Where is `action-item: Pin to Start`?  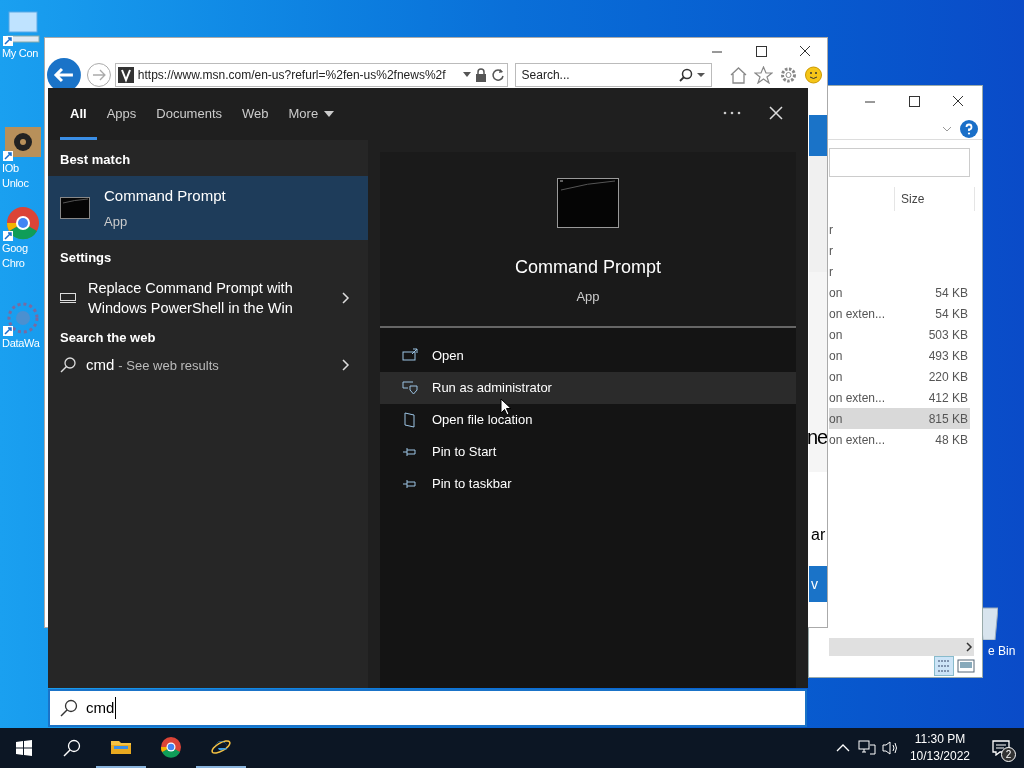 action-item: Pin to Start is located at coordinates (588, 452).